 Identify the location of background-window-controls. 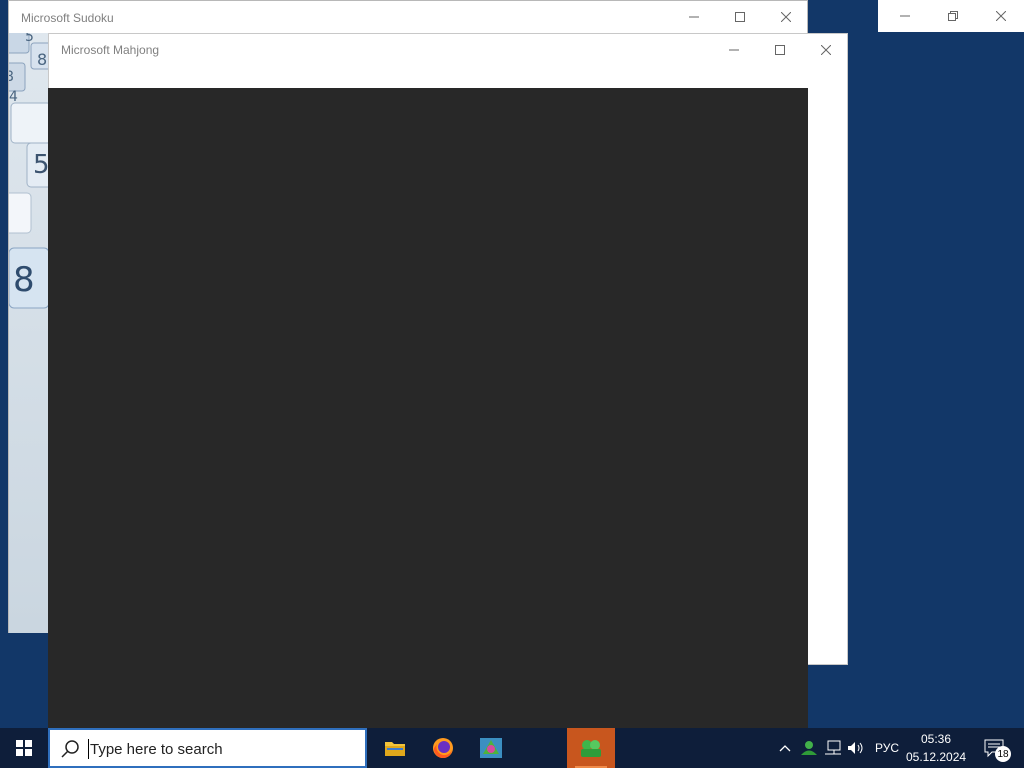
(951, 16).